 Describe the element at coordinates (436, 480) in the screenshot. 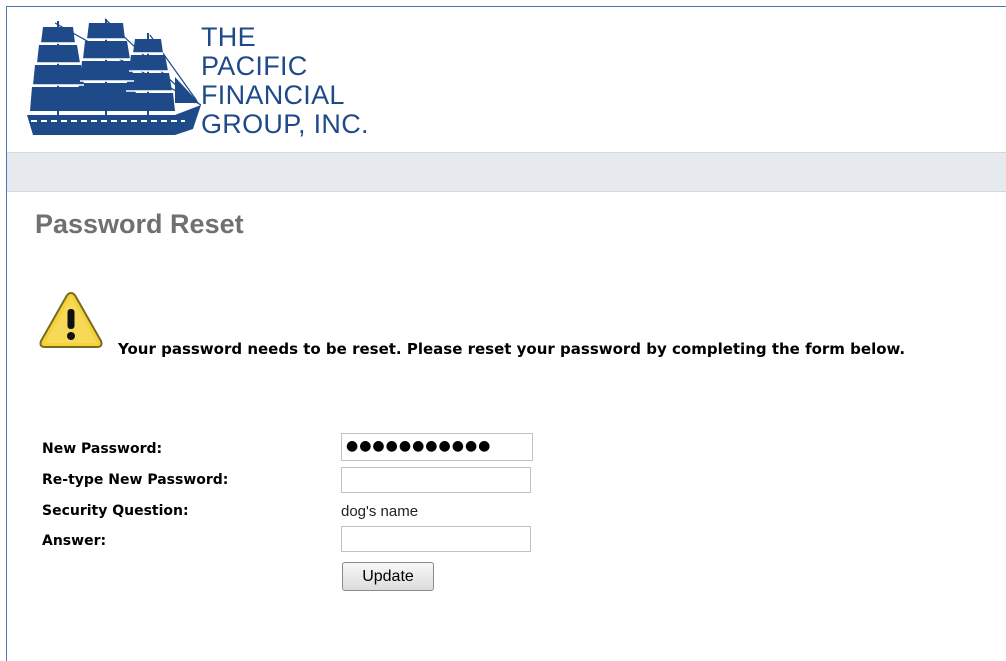

I see `retype-password-field` at that location.